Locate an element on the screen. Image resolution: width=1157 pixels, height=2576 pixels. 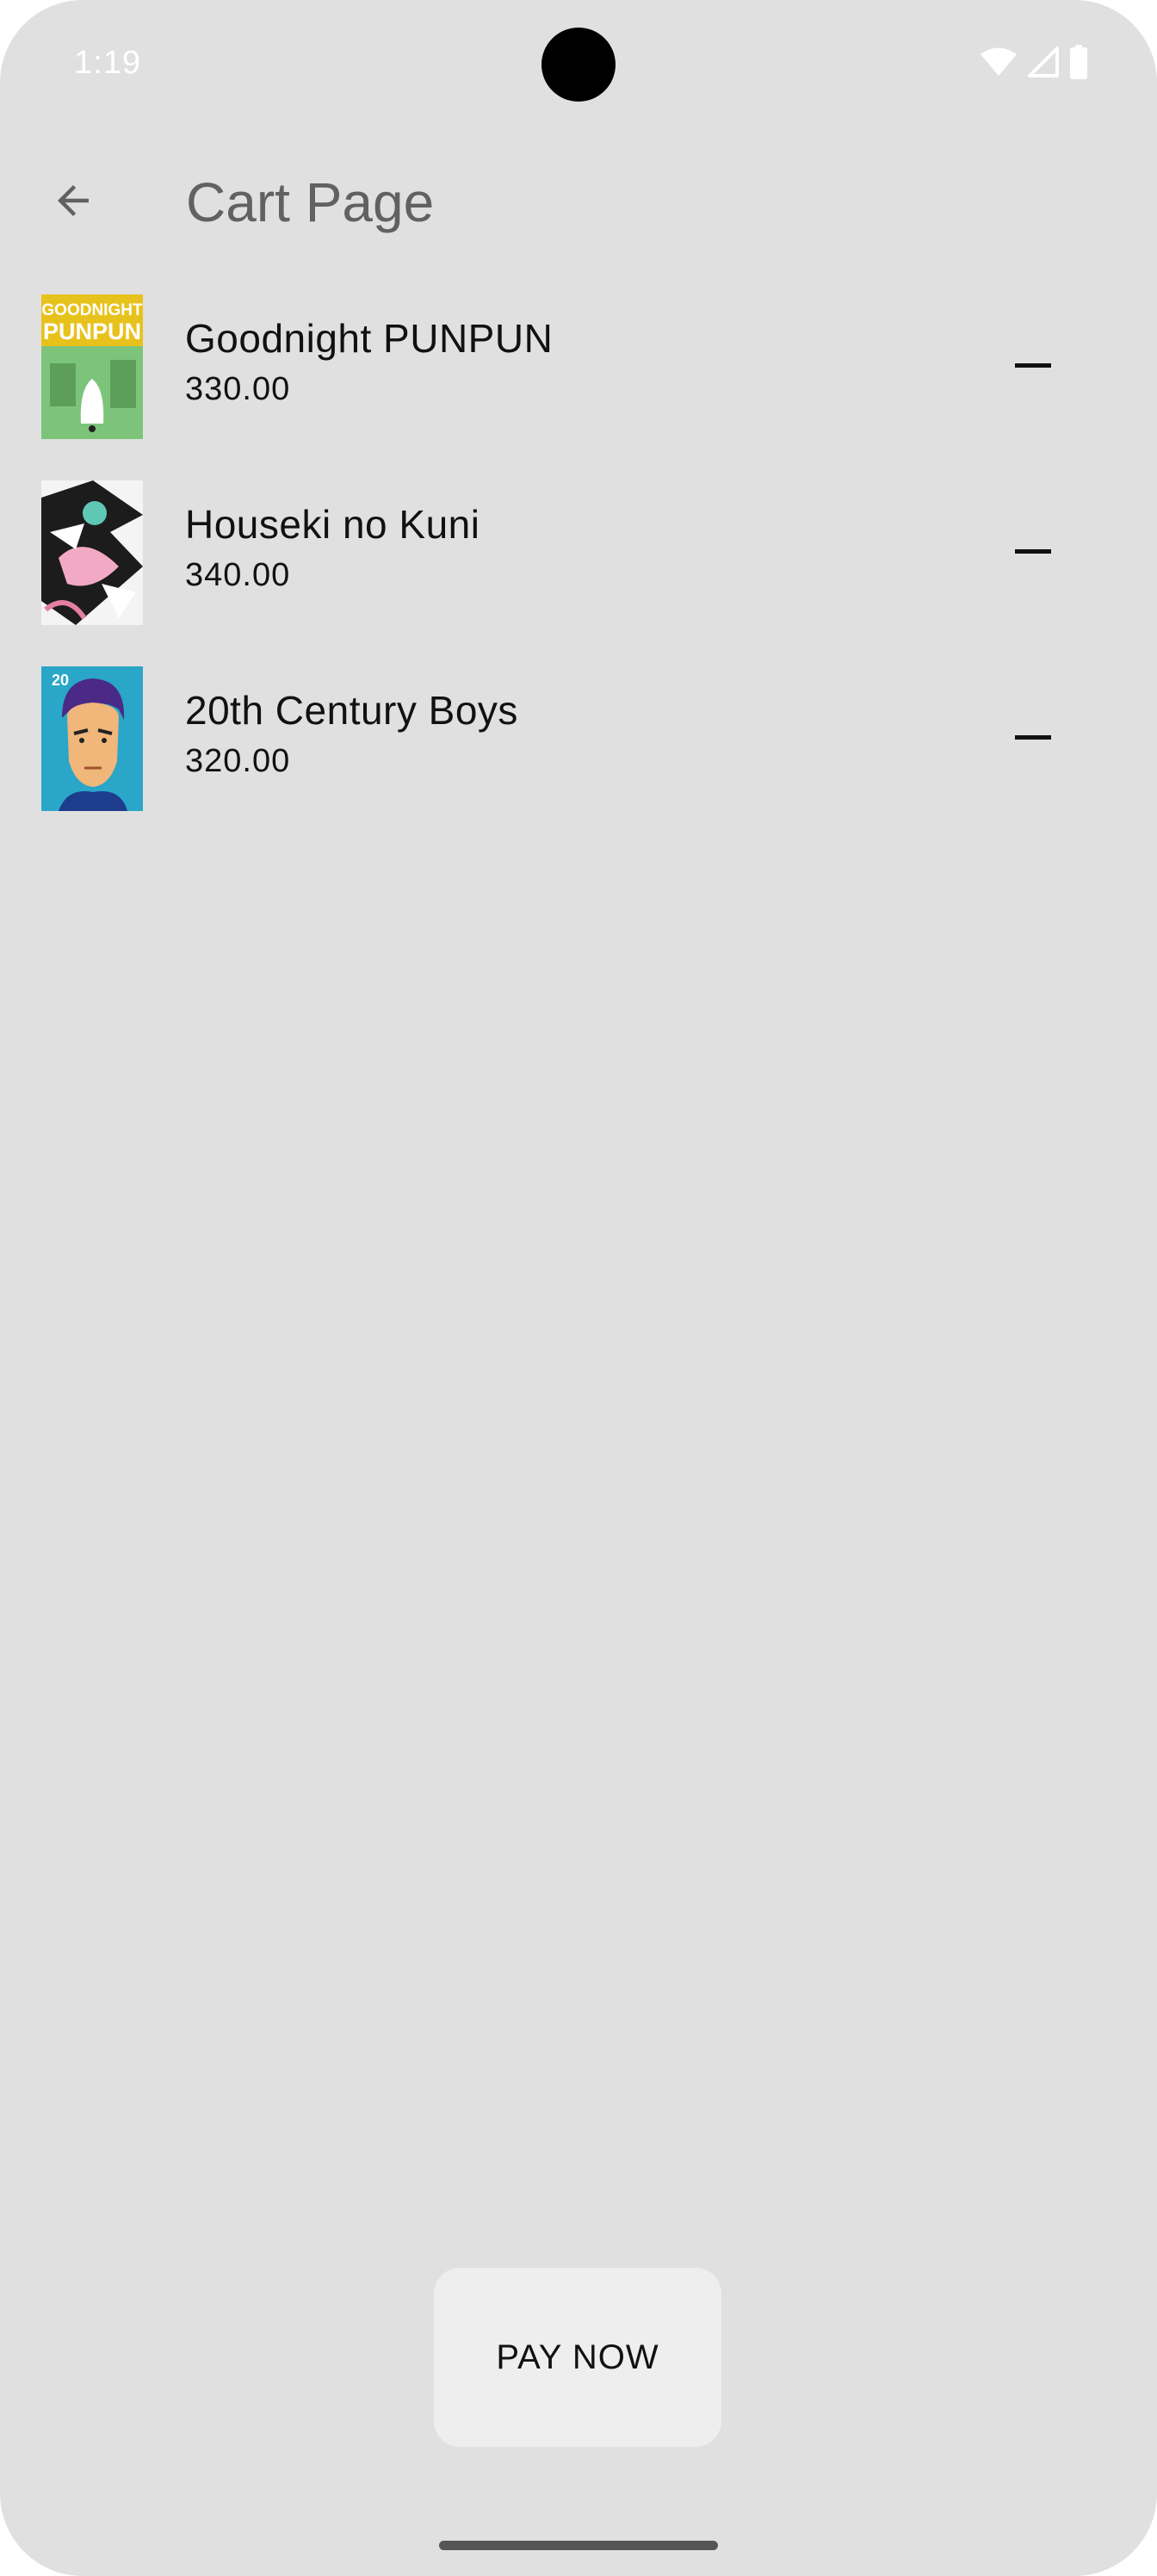
cellular-signal-icon is located at coordinates (1044, 64).